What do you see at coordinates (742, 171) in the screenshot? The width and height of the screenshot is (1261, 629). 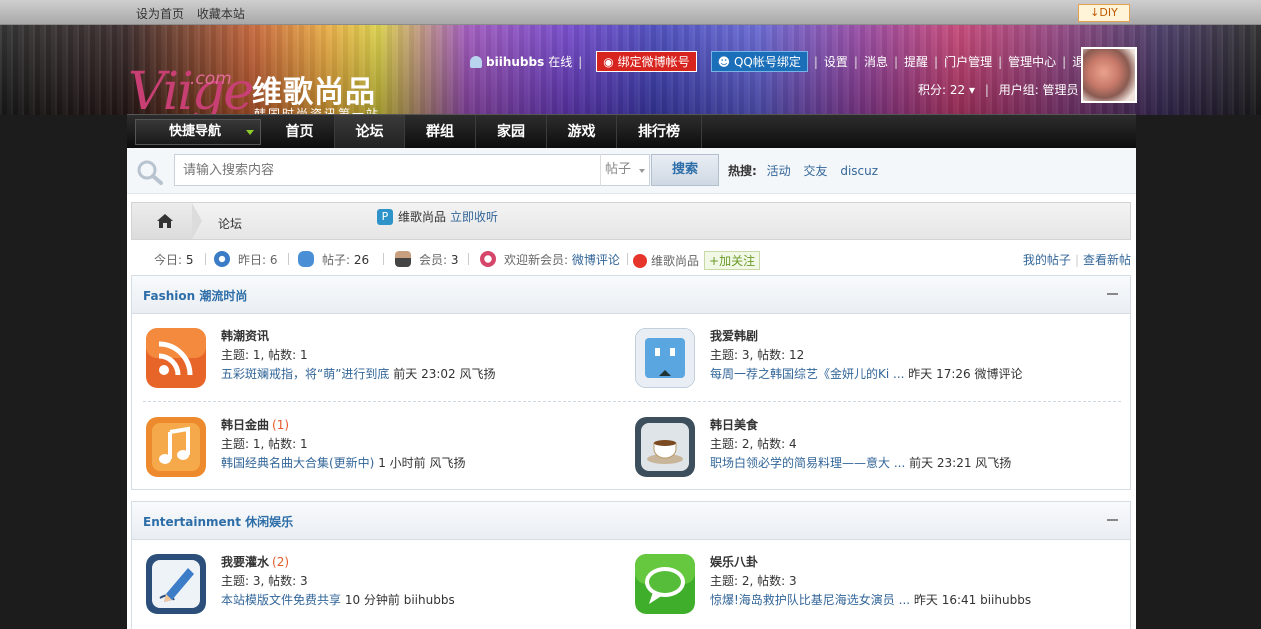 I see `hot-search-label: 热搜:` at bounding box center [742, 171].